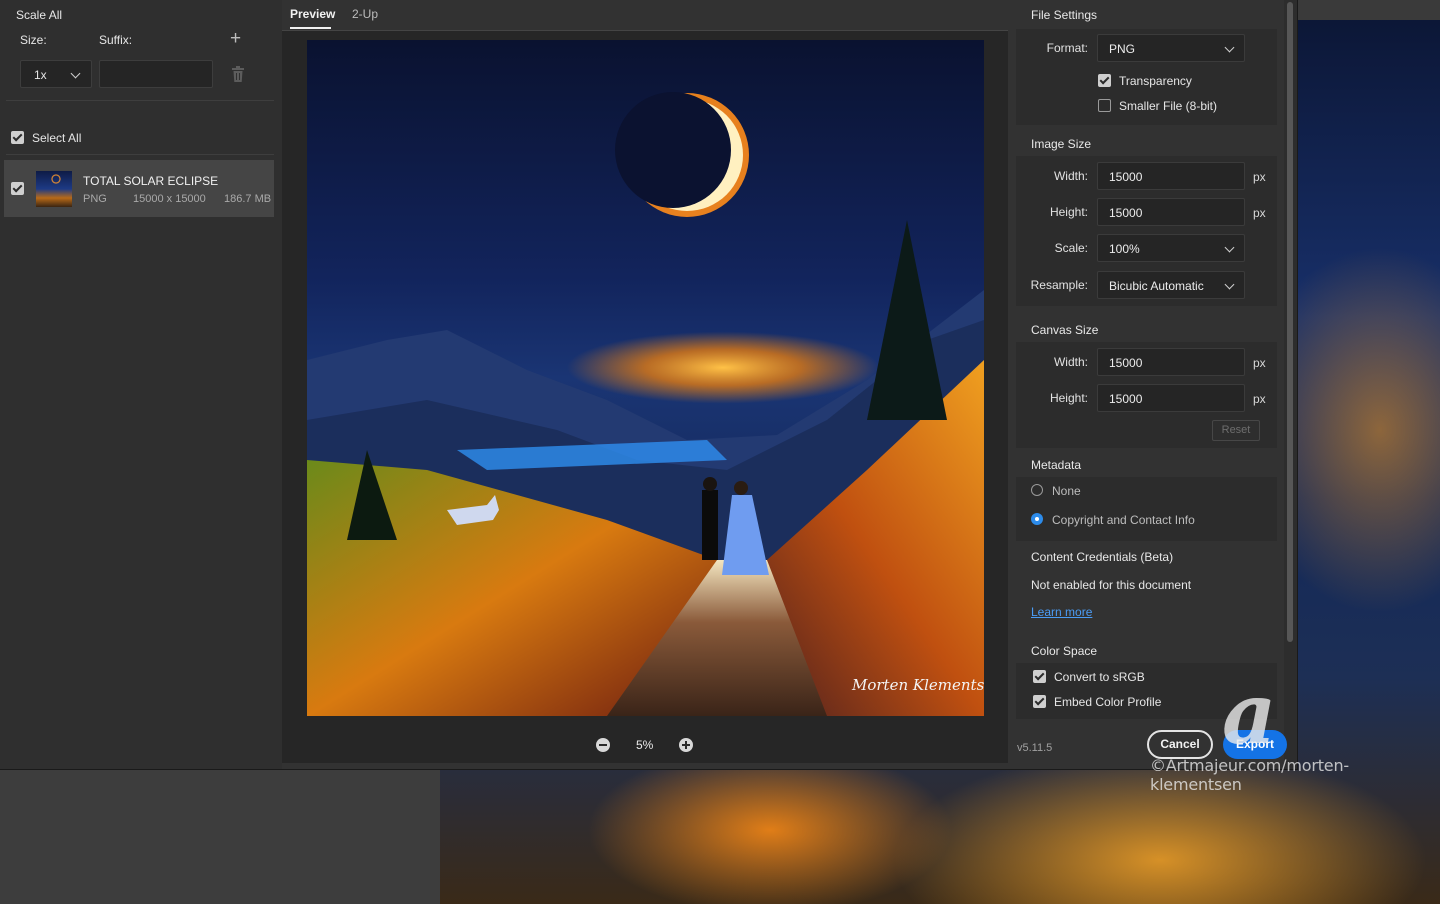  What do you see at coordinates (238, 74) in the screenshot?
I see `trash-icon` at bounding box center [238, 74].